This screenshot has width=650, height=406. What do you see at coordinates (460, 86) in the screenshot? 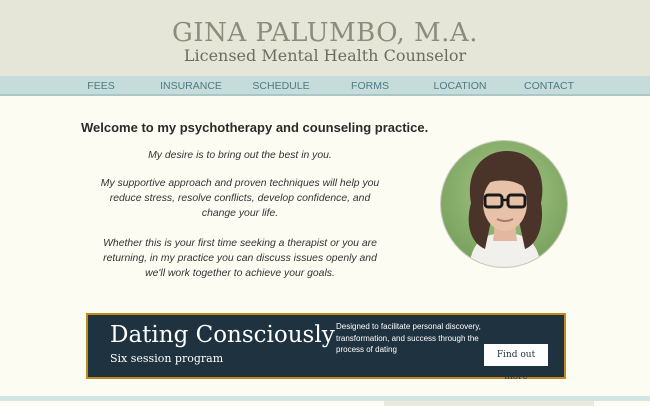
I see `nav-item-location: LOCATION` at bounding box center [460, 86].